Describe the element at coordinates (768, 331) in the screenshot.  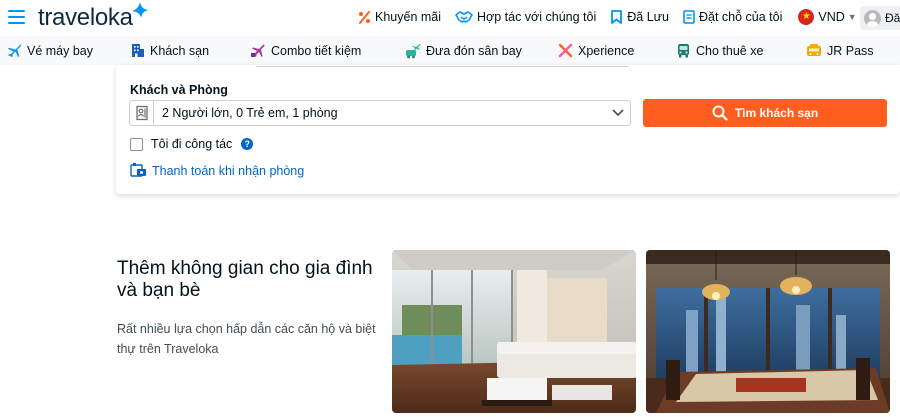
I see `apartment-dining-room-image` at that location.